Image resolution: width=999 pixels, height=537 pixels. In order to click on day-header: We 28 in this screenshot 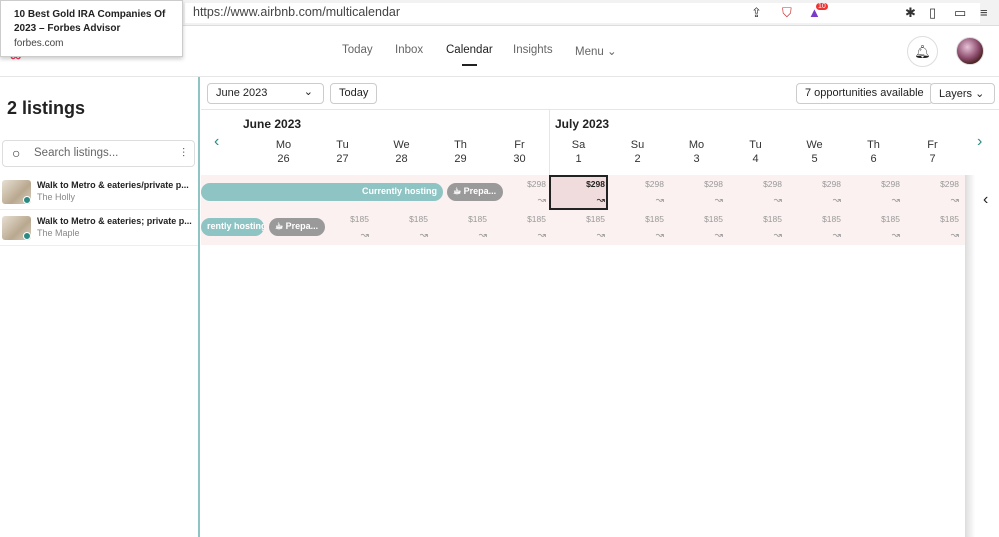, I will do `click(401, 152)`.